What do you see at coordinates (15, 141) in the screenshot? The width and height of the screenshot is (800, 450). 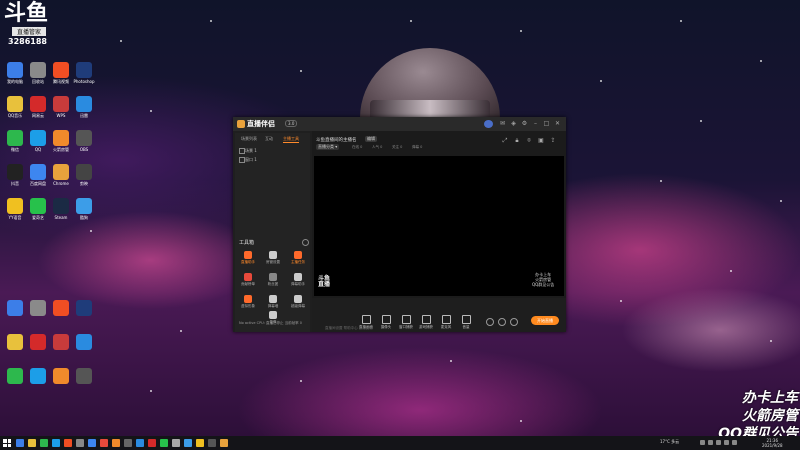 I see `desktop-icon: 微信` at bounding box center [15, 141].